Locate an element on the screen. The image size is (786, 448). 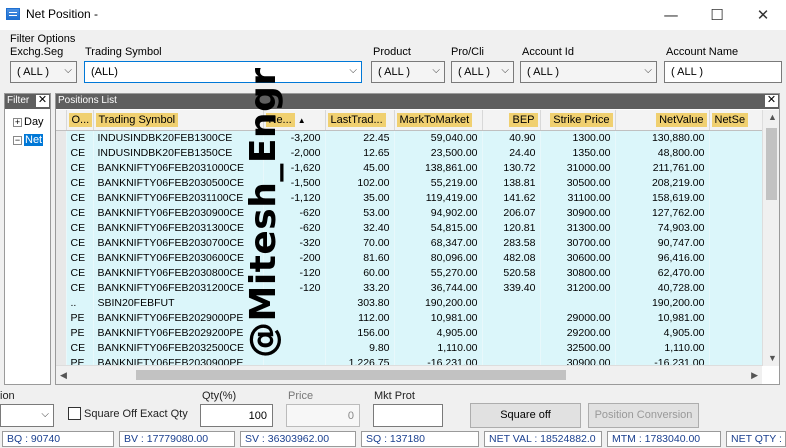
cell-trading-symbol: BANKNIFTY06FEB2030800CE is located at coordinates (178, 272).